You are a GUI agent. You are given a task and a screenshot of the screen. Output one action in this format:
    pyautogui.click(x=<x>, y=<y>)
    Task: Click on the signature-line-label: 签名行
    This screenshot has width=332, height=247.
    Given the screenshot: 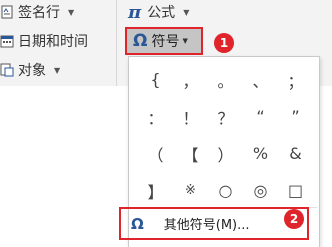 What is the action you would take?
    pyautogui.click(x=39, y=13)
    